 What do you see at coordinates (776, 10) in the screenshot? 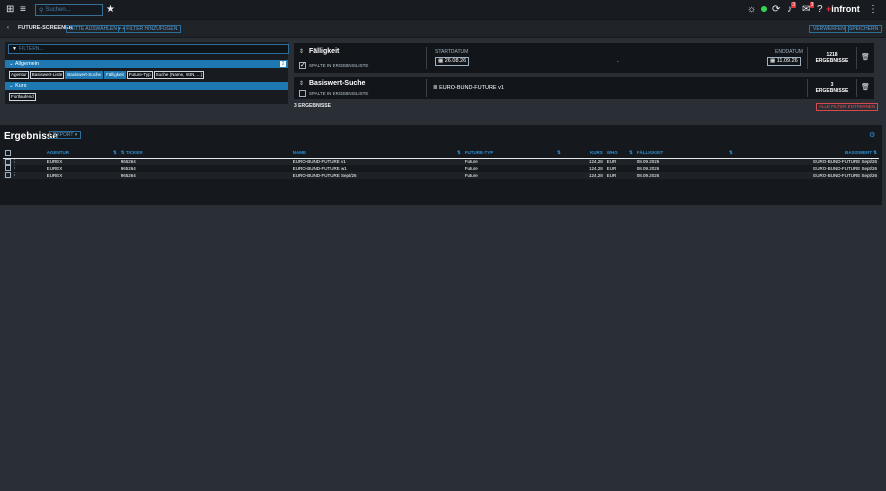
I see `refresh-icon: ⟳` at bounding box center [776, 10].